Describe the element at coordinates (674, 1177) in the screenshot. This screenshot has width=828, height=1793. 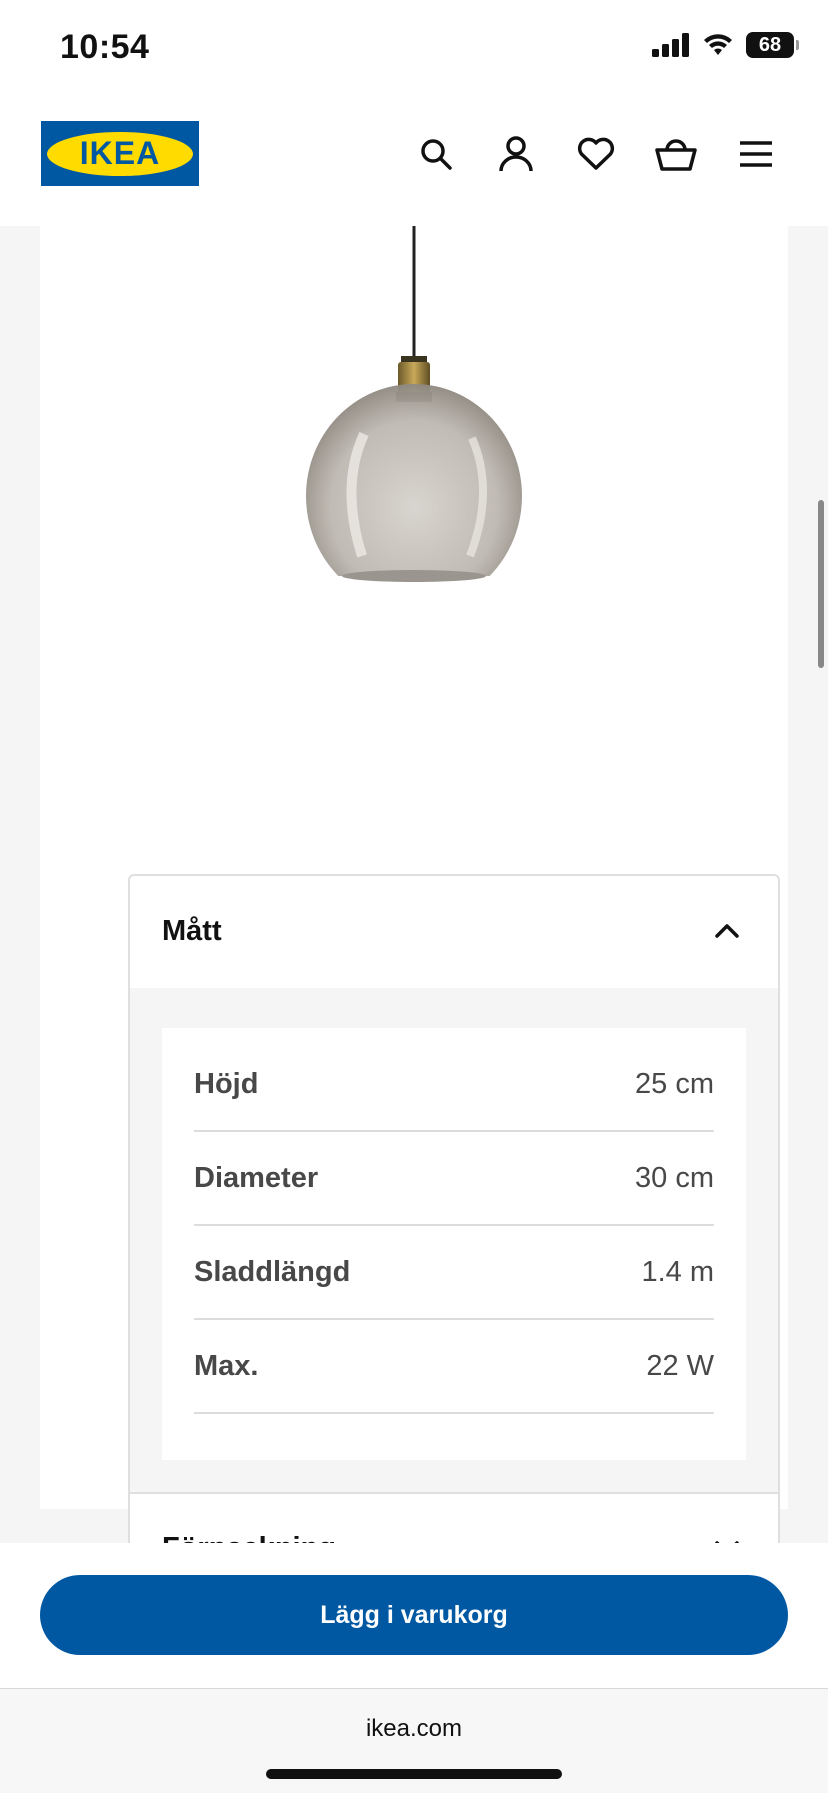
I see `dimension-value: 30 cm` at that location.